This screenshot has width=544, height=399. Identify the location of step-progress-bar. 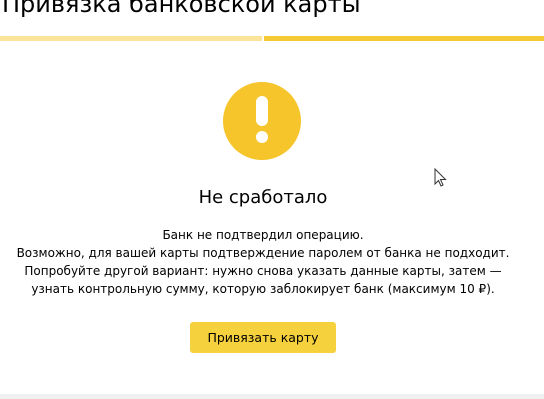
(272, 38).